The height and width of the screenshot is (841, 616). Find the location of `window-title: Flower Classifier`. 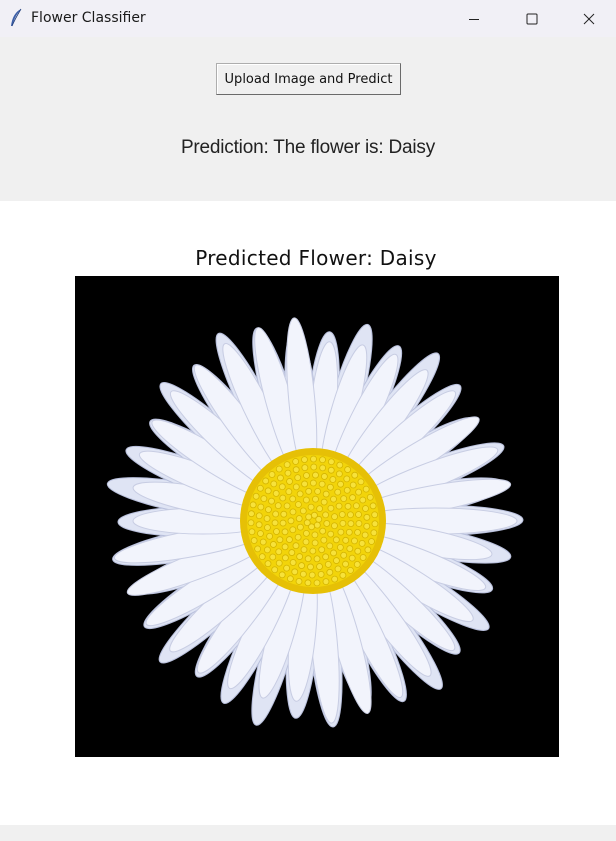

window-title: Flower Classifier is located at coordinates (88, 18).